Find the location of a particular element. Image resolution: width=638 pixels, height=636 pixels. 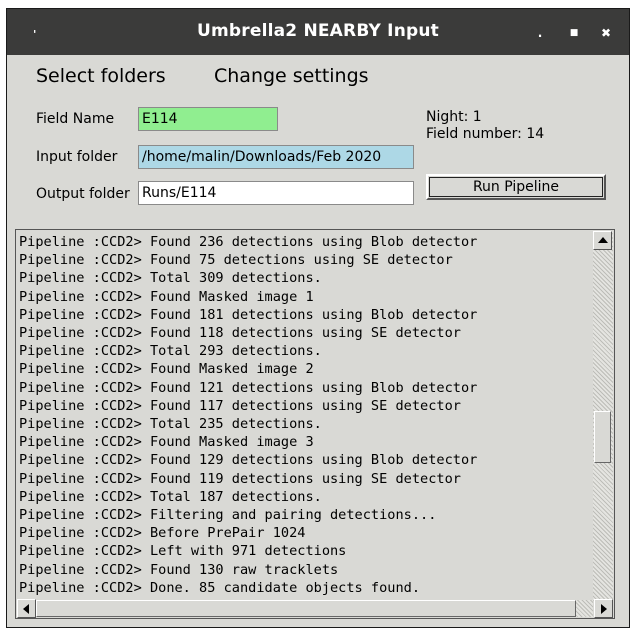

field-name-label: Field Name is located at coordinates (75, 119).